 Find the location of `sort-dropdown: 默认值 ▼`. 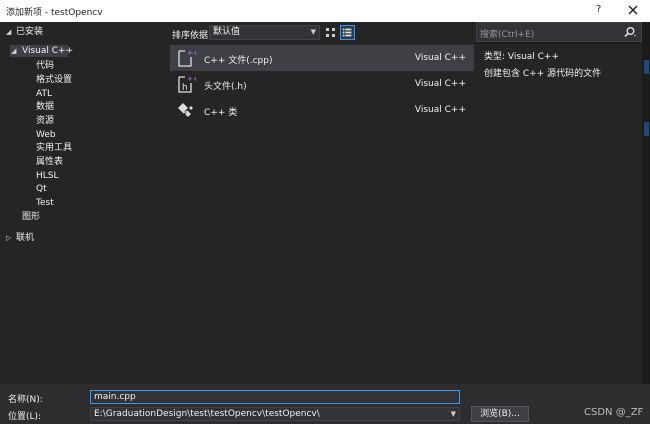

sort-dropdown: 默认值 ▼ is located at coordinates (264, 32).